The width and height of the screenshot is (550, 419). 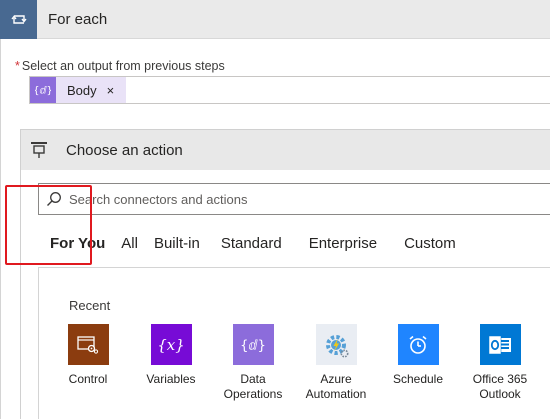 What do you see at coordinates (275, 19) in the screenshot?
I see `foreach-header: For each` at bounding box center [275, 19].